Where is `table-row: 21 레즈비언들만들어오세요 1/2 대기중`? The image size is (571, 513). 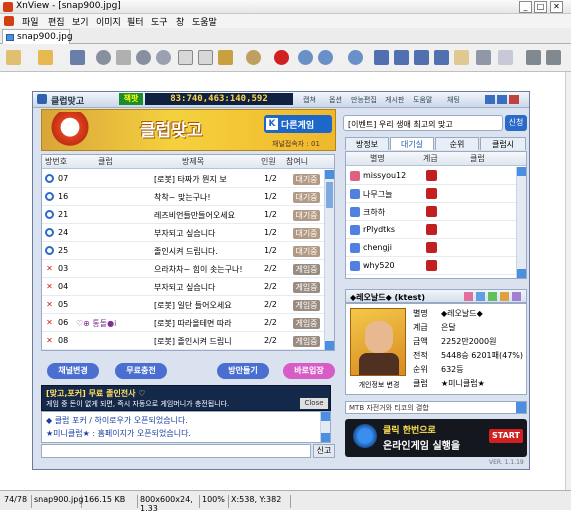
table-row: 21 레즈비언들만들어오세요 1/2 대기중 is located at coordinates (183, 215).